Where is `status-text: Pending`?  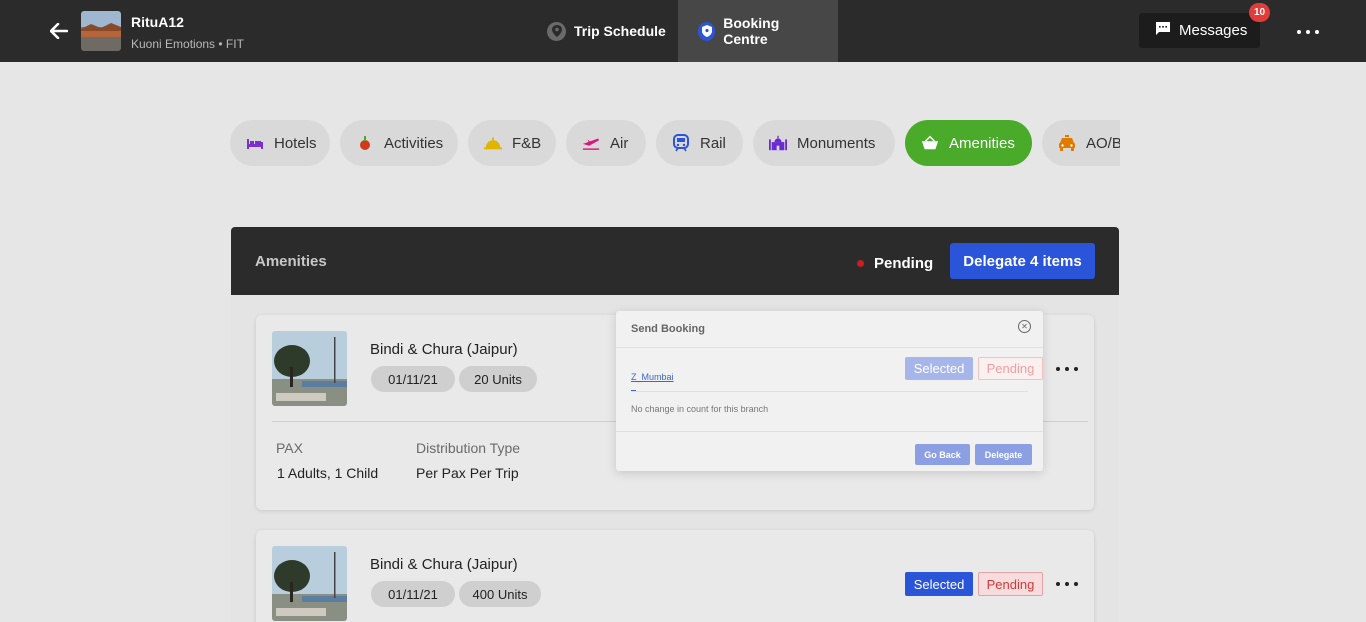 status-text: Pending is located at coordinates (904, 263).